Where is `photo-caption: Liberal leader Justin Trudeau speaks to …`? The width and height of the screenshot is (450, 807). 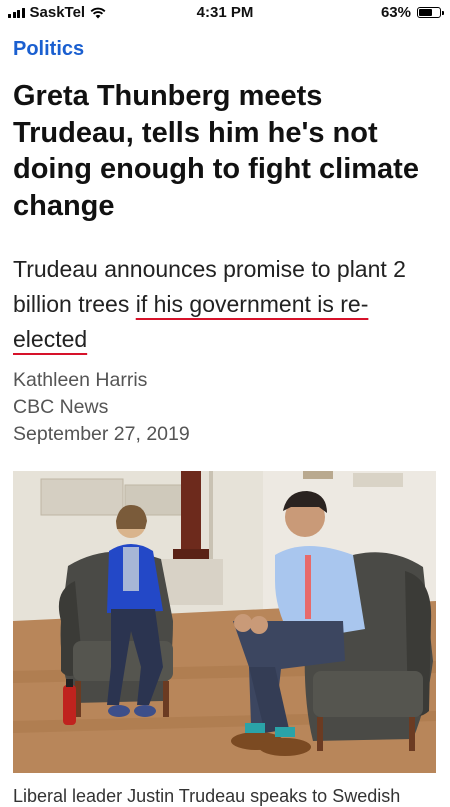
photo-caption: Liberal leader Justin Trudeau speaks to … is located at coordinates (207, 796).